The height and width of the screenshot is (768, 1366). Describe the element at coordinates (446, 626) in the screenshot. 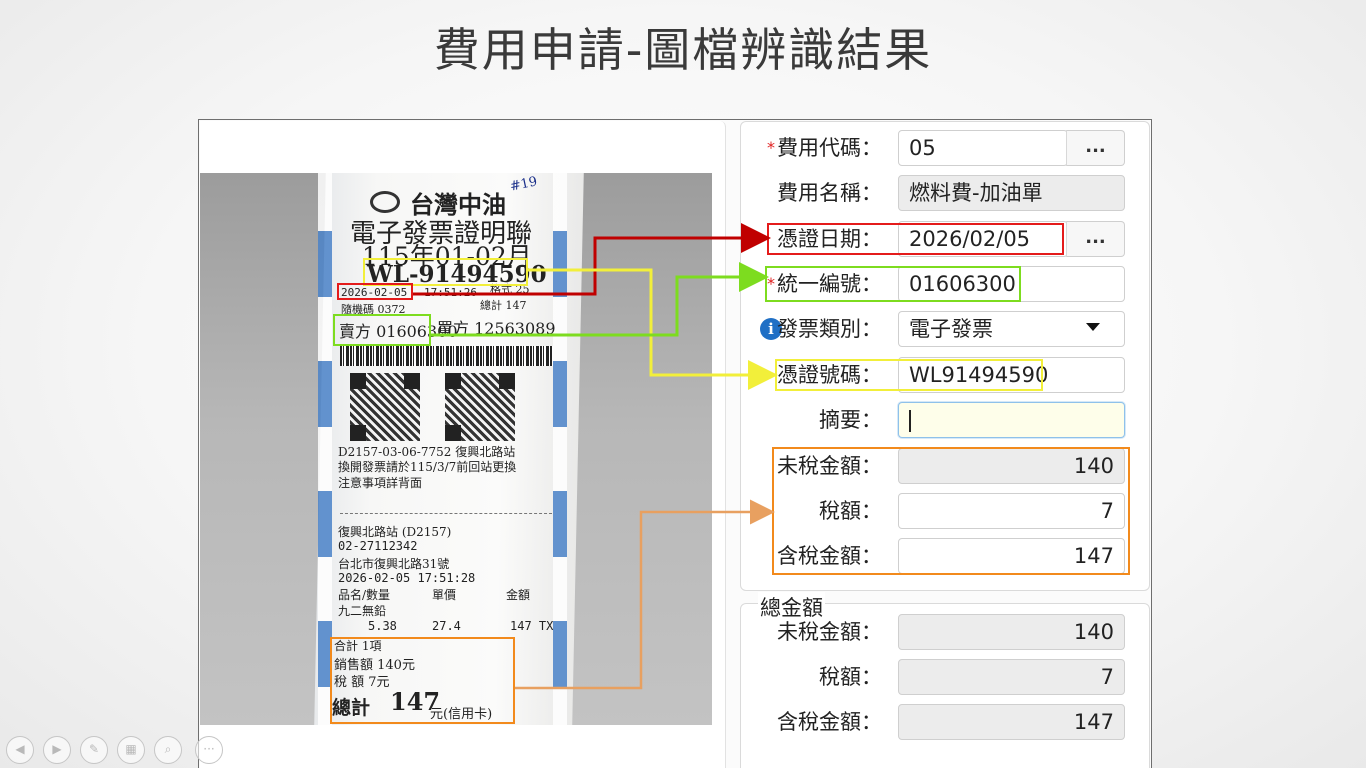

I see `receipt-item-price: 27.4` at that location.